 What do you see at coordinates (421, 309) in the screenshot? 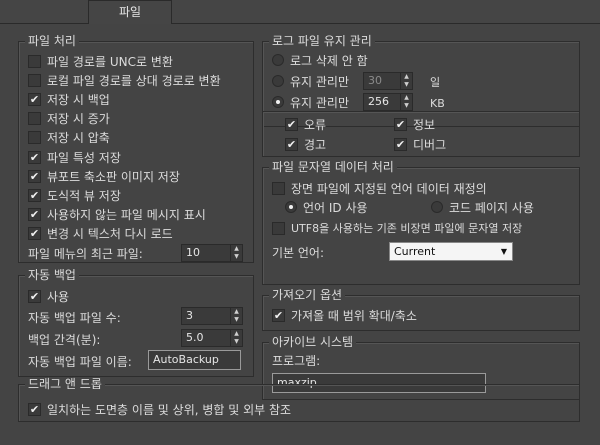
I see `import-options-group: 가져오기 옵션 ✔ 가져올 때 범위 확대/축소` at bounding box center [421, 309].